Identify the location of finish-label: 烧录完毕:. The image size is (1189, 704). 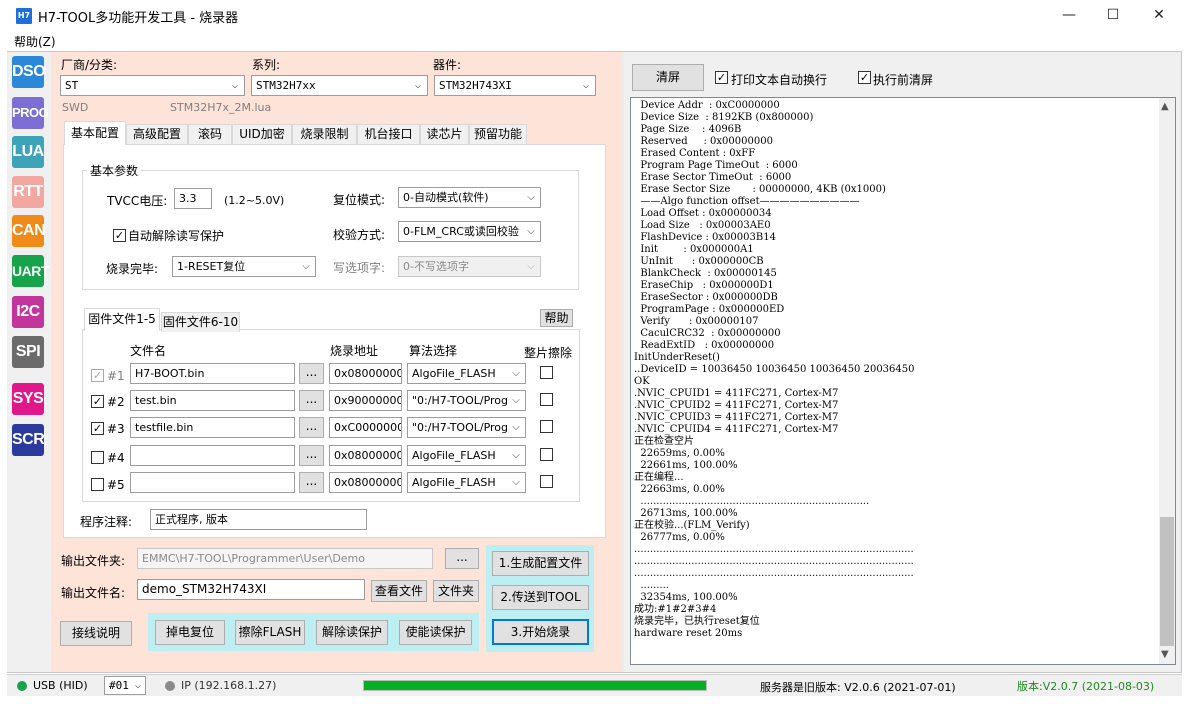
(132, 269).